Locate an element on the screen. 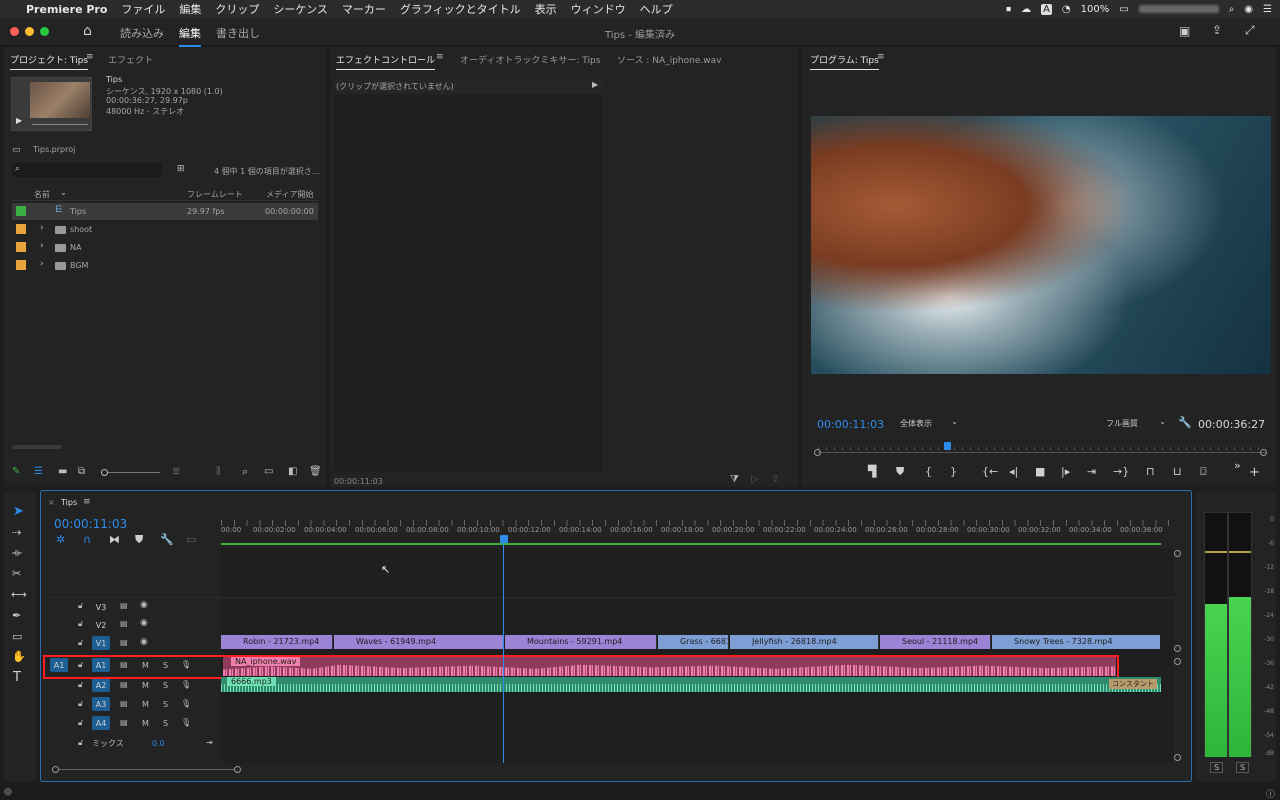 Image resolution: width=1280 pixels, height=800 pixels. tab-effect-controls: エフェクトコントロール is located at coordinates (386, 61).